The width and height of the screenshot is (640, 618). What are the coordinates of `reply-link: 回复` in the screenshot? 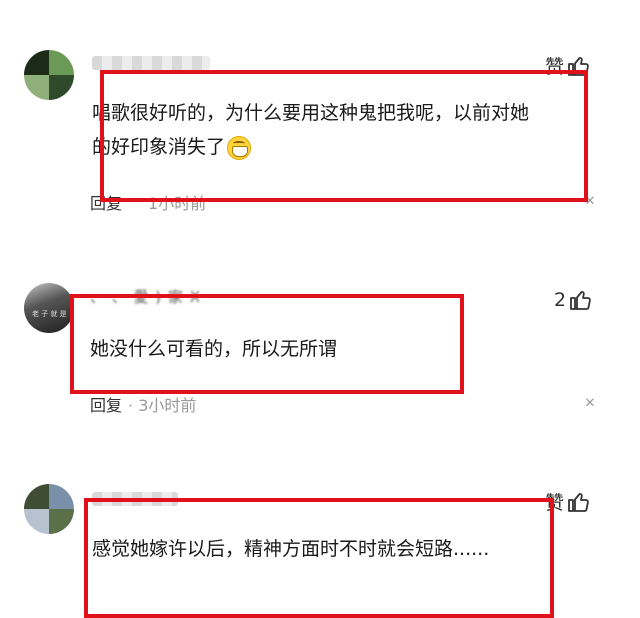 It's located at (106, 405).